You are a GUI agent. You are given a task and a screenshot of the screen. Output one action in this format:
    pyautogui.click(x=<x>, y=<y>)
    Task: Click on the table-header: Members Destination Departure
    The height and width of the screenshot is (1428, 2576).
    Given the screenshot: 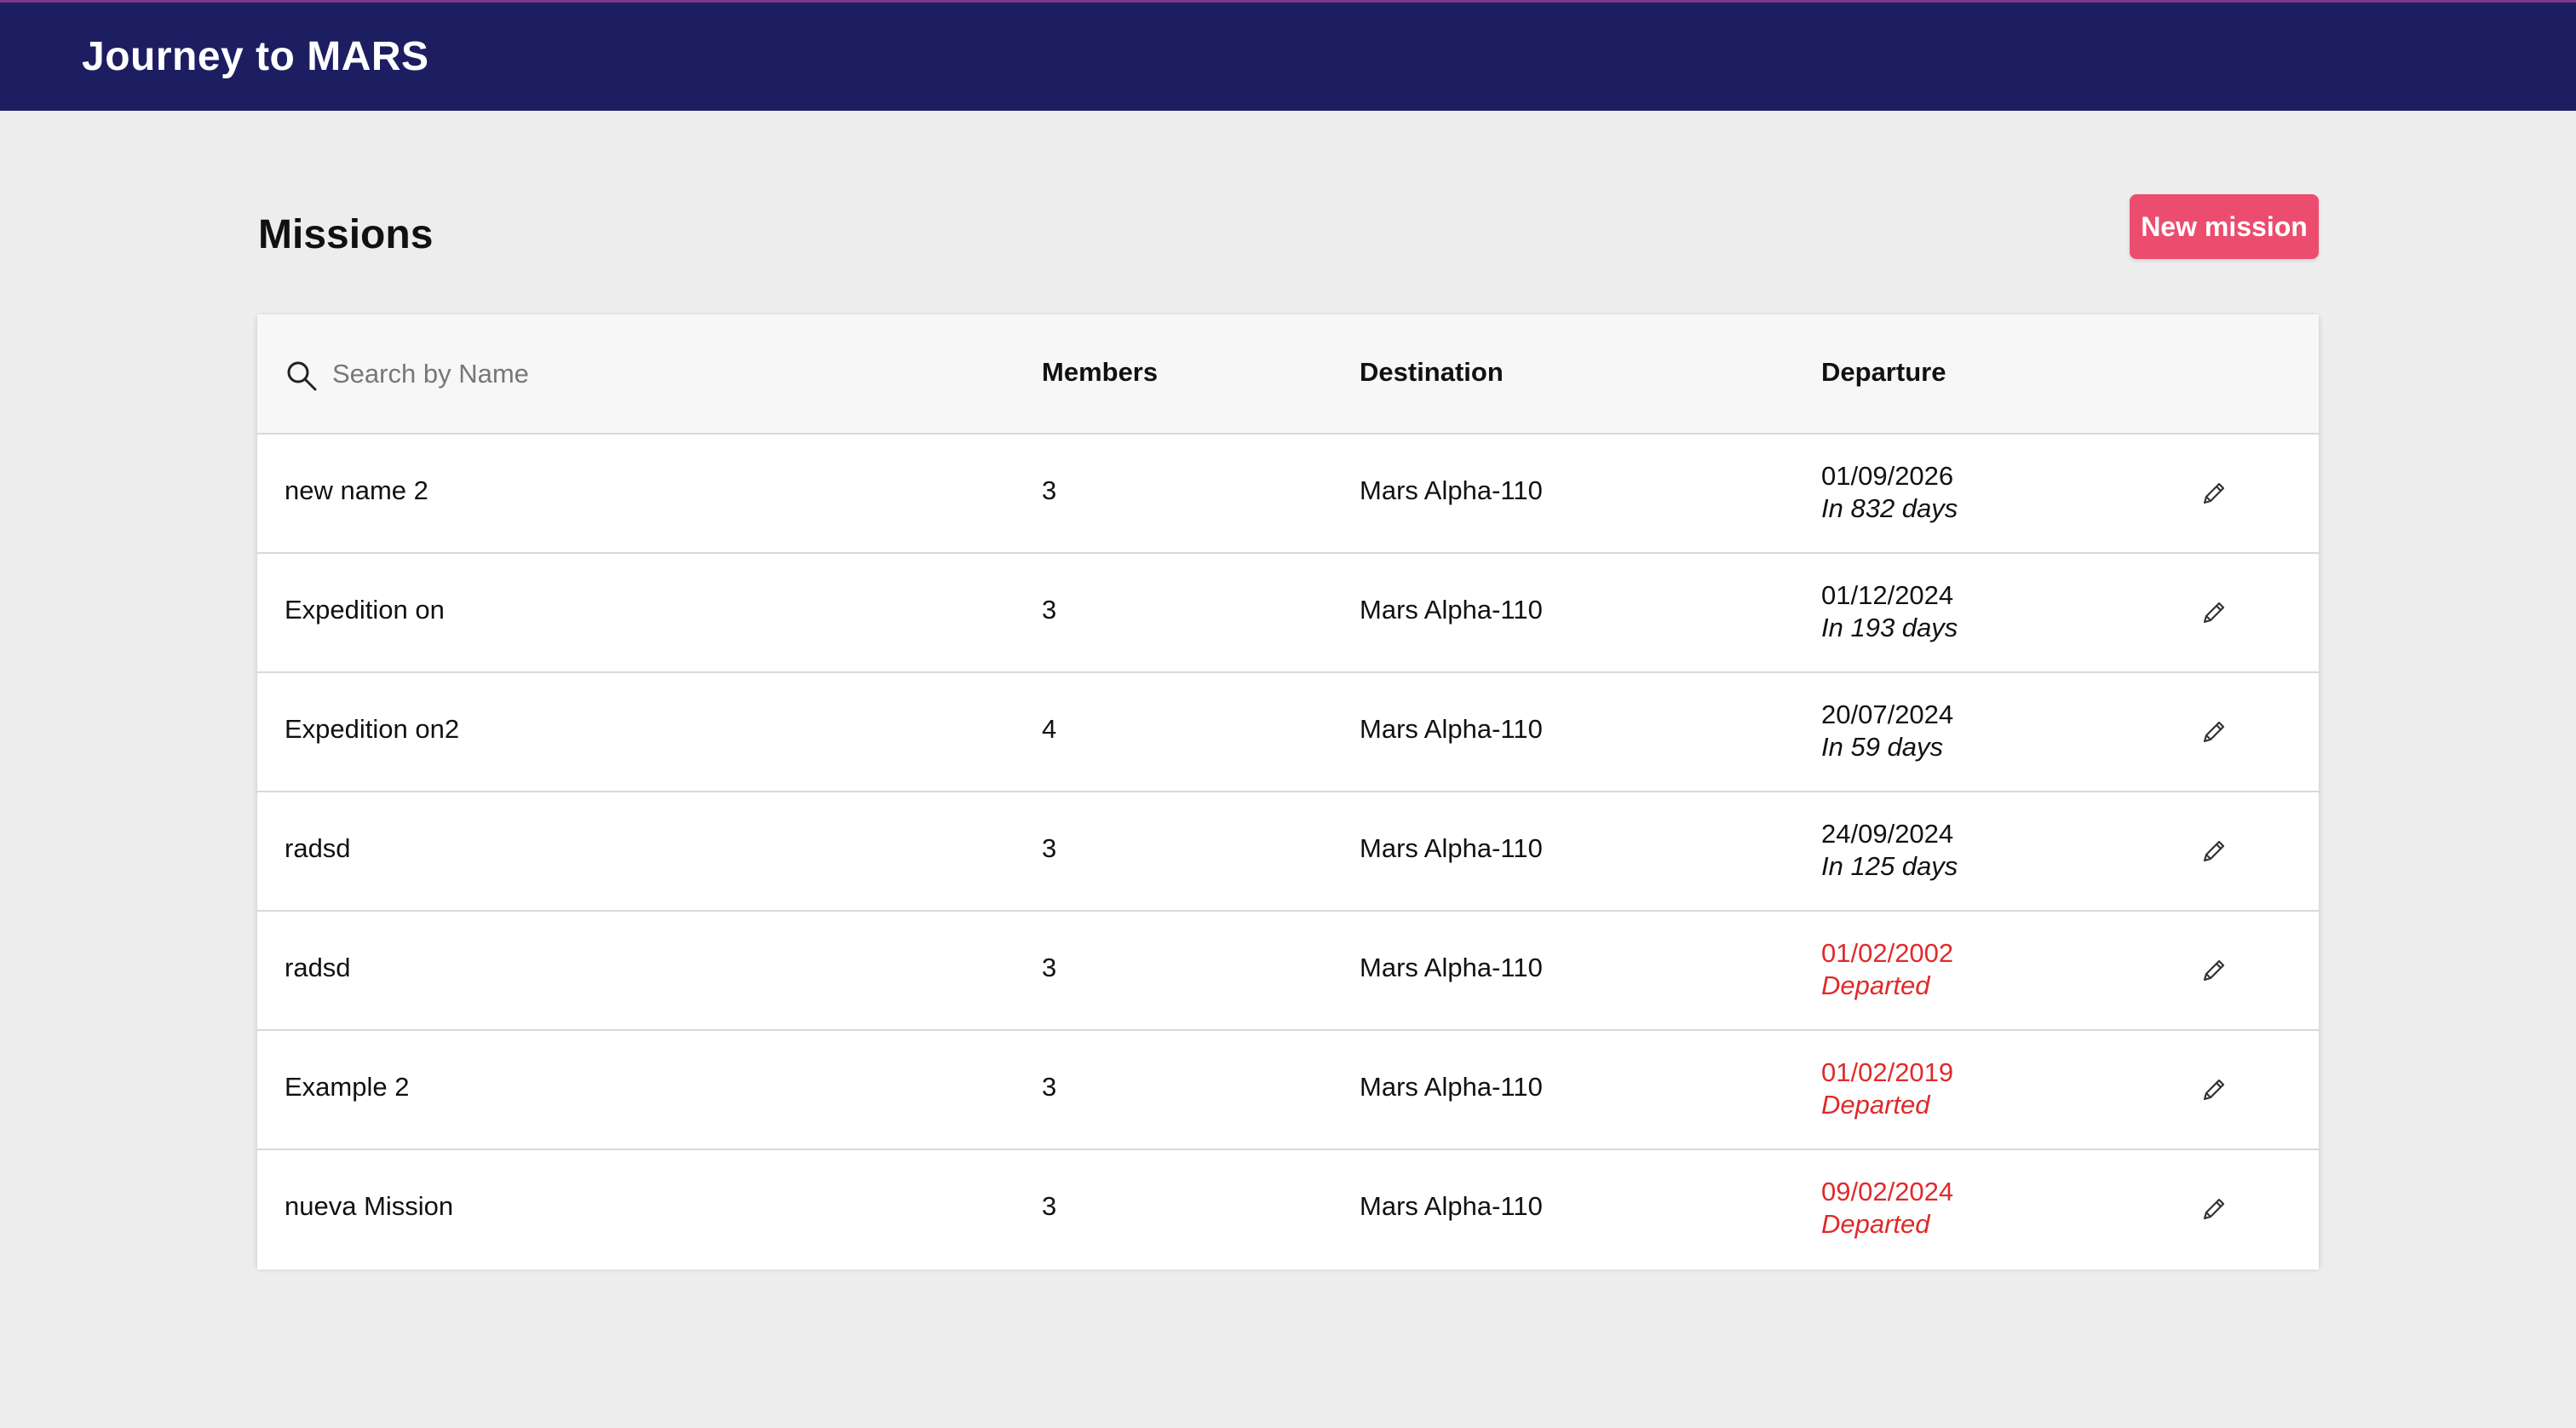 What is the action you would take?
    pyautogui.click(x=1288, y=375)
    